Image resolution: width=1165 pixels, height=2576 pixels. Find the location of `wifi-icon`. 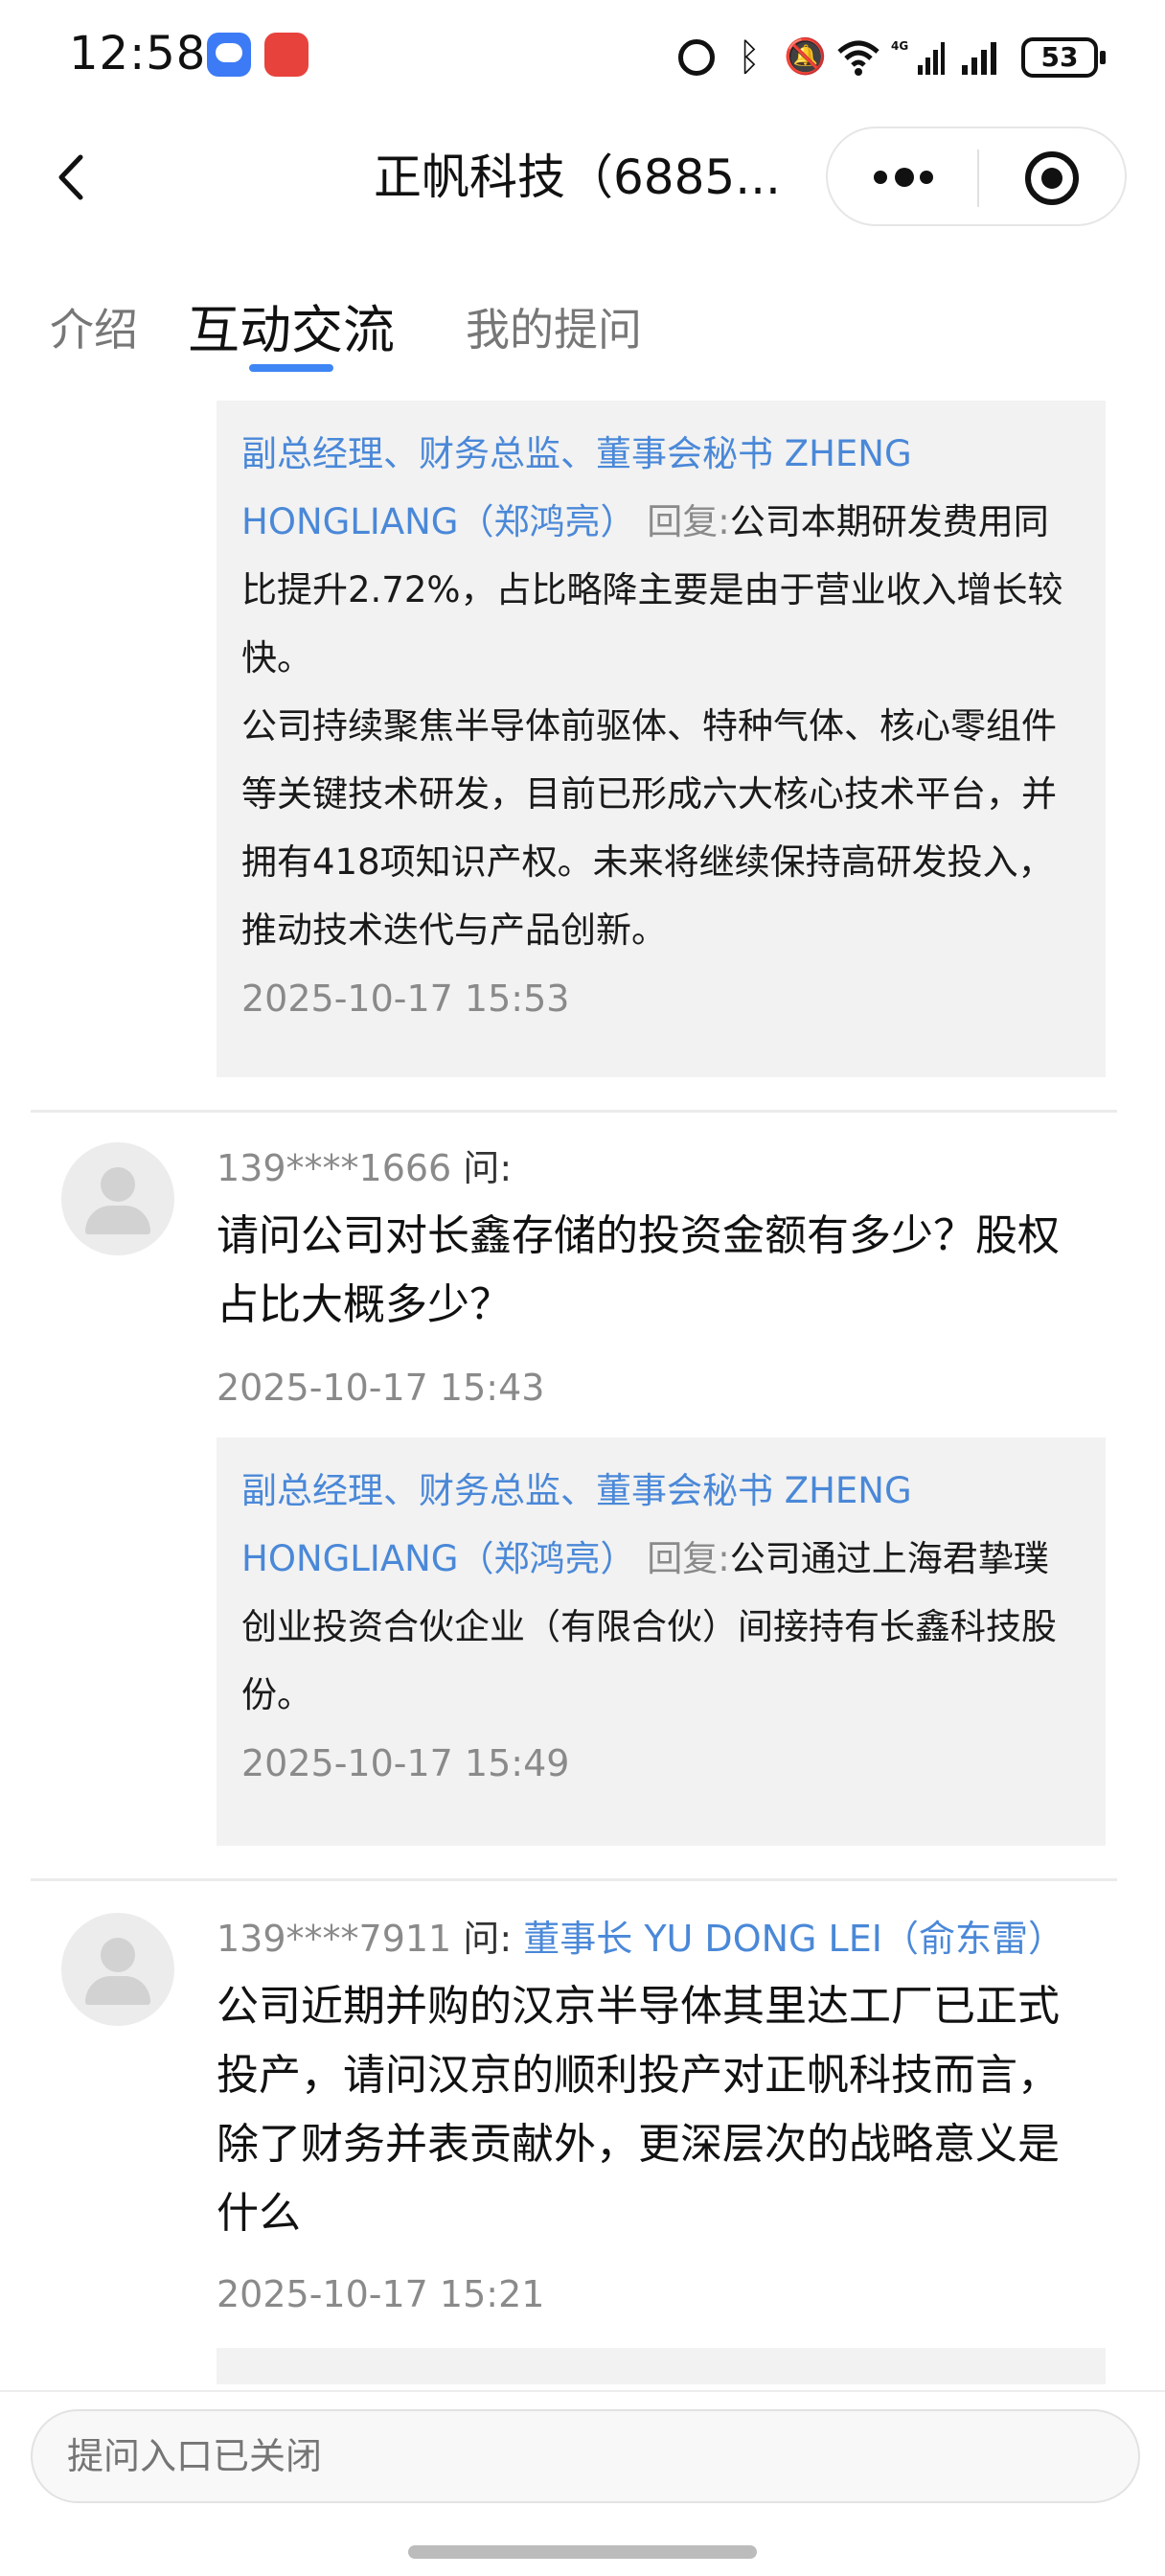

wifi-icon is located at coordinates (858, 57).